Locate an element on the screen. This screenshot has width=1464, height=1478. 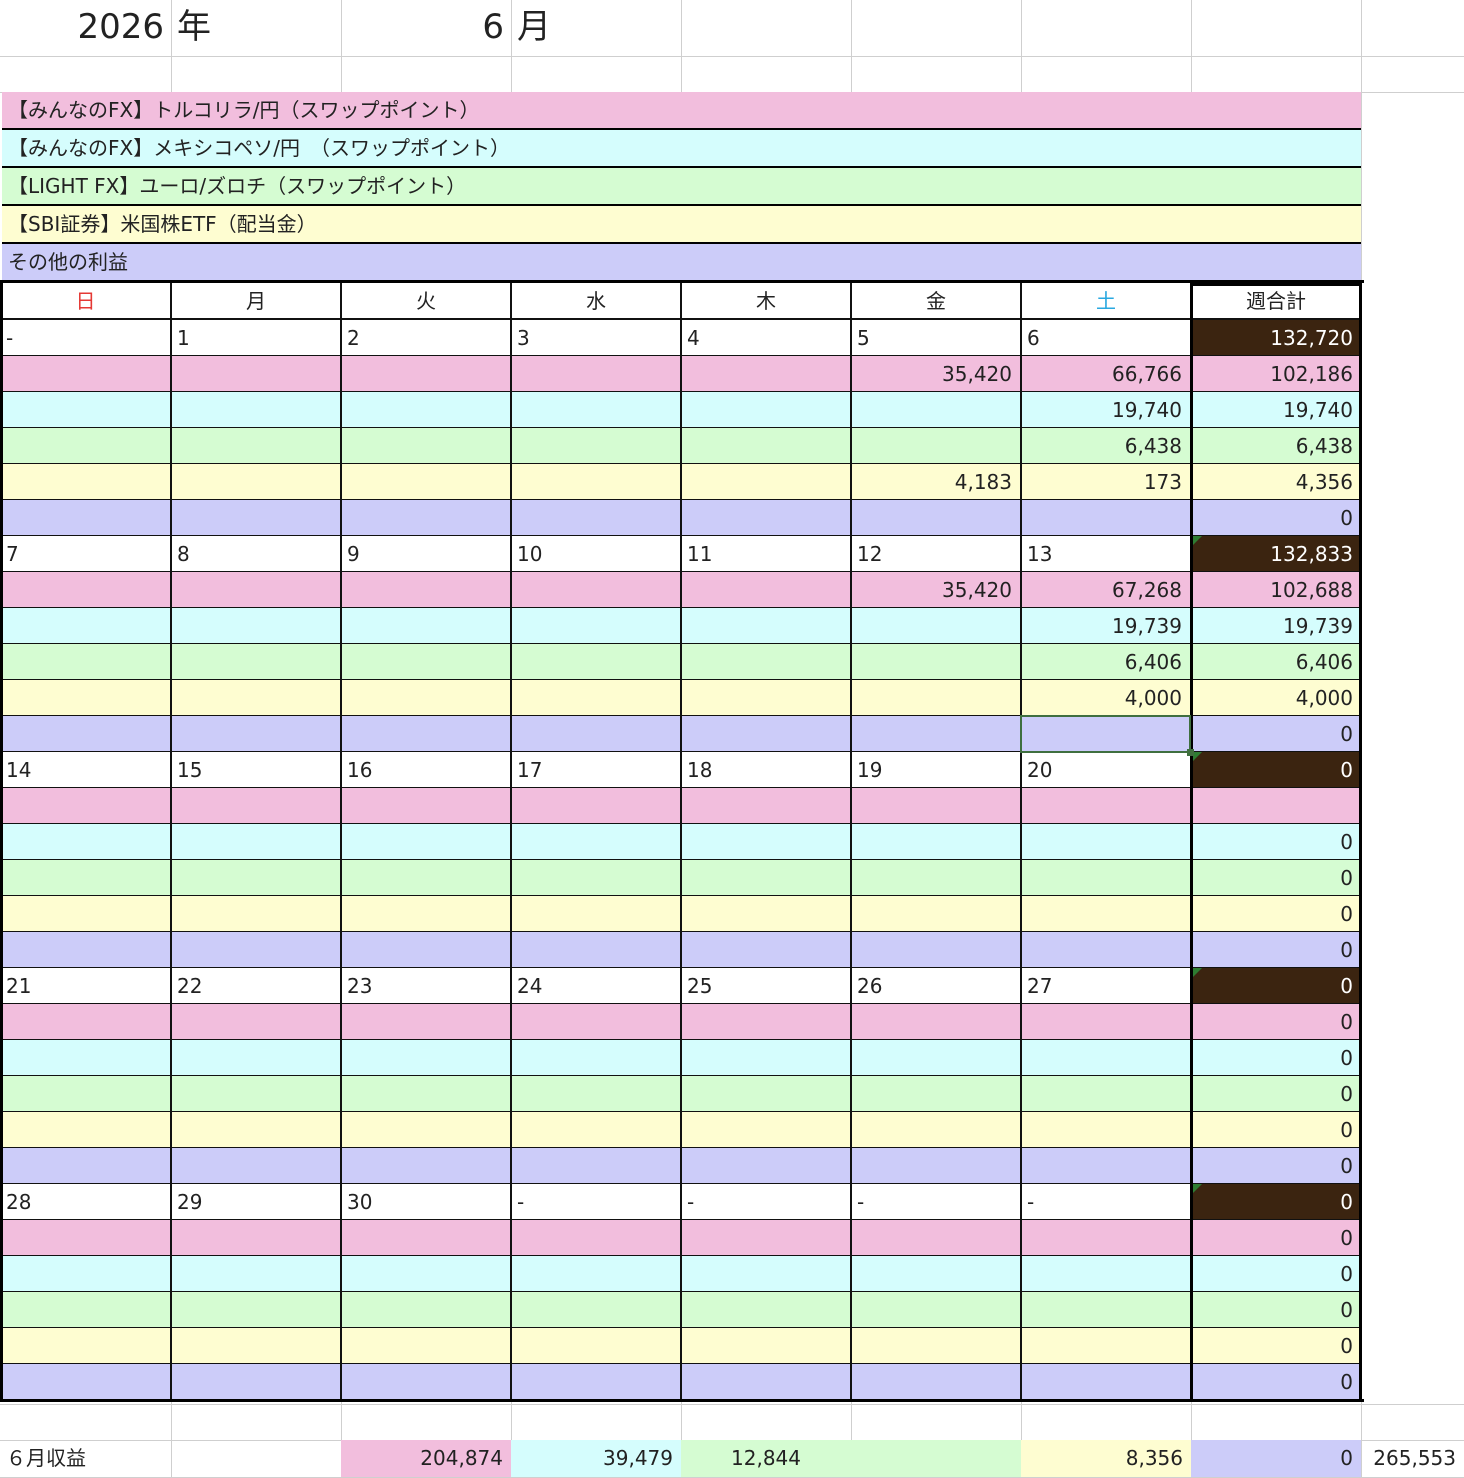
weekday-header-7: 週合計 is located at coordinates (1276, 301).